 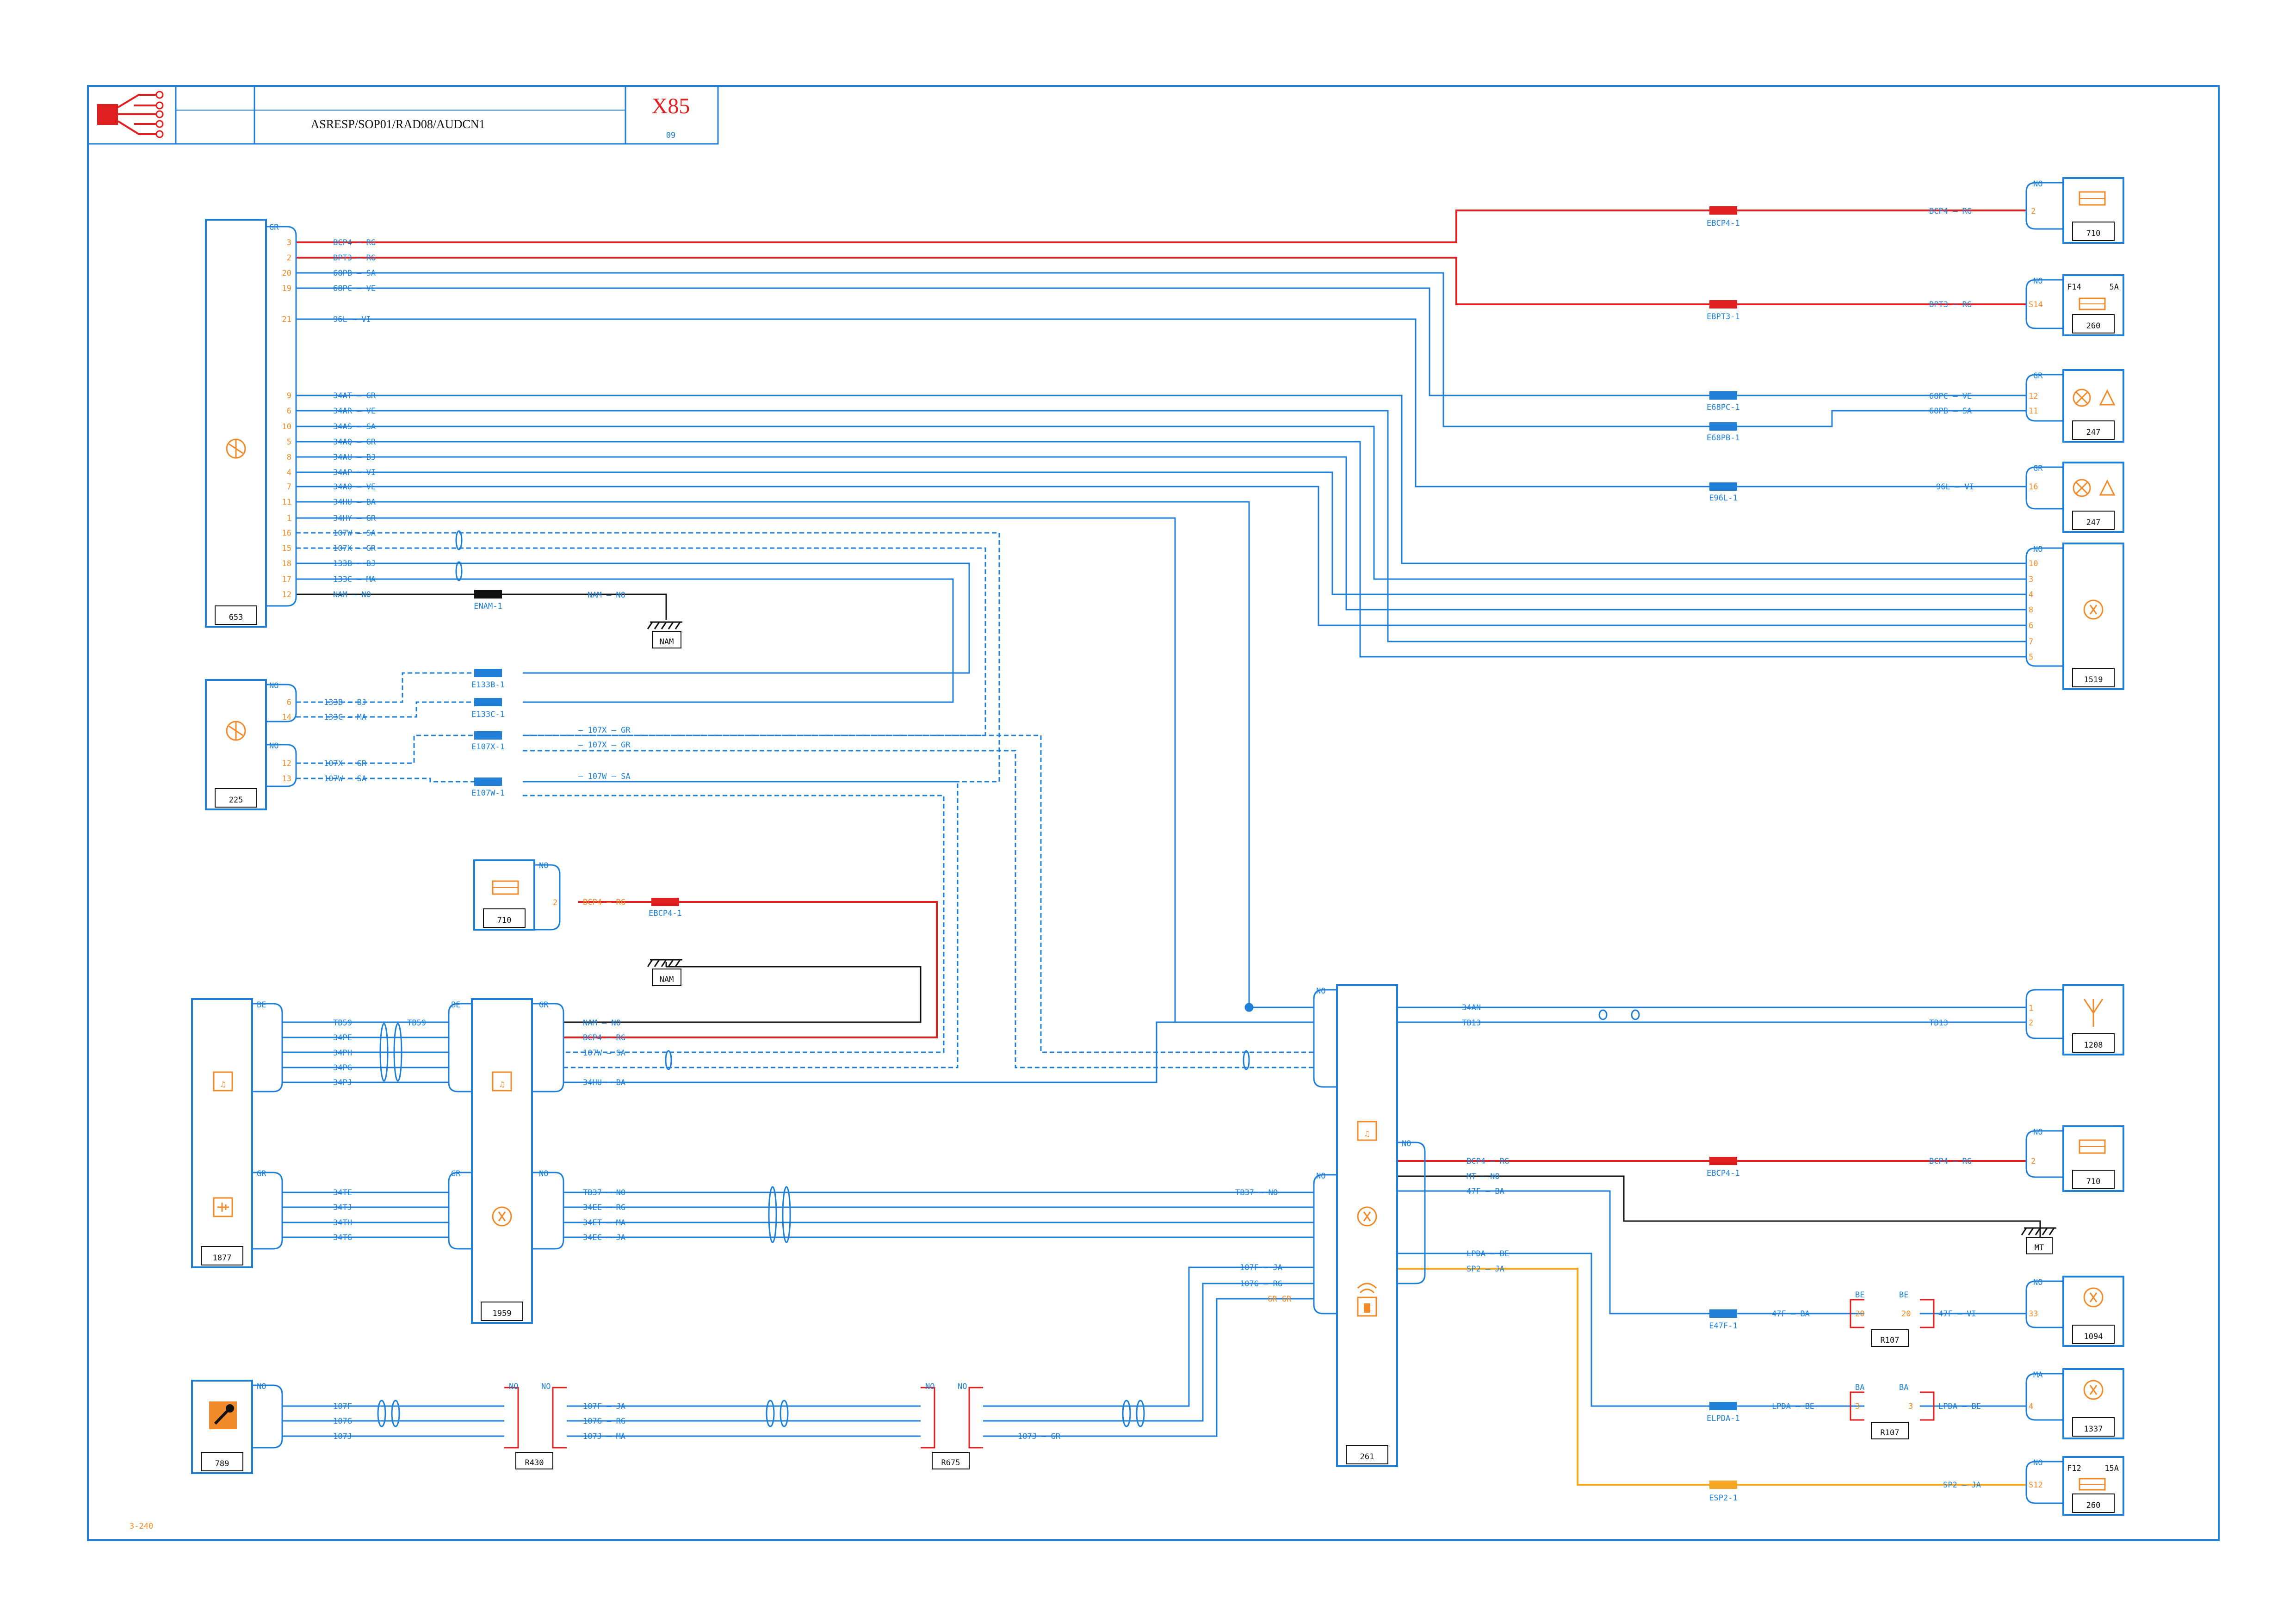 I want to click on connector-r107-b: BA BA 3 3 R107, so click(x=1892, y=1411).